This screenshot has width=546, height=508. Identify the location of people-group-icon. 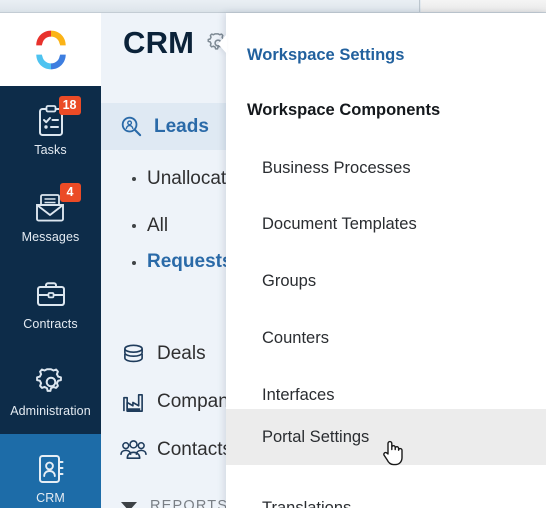
(133, 450).